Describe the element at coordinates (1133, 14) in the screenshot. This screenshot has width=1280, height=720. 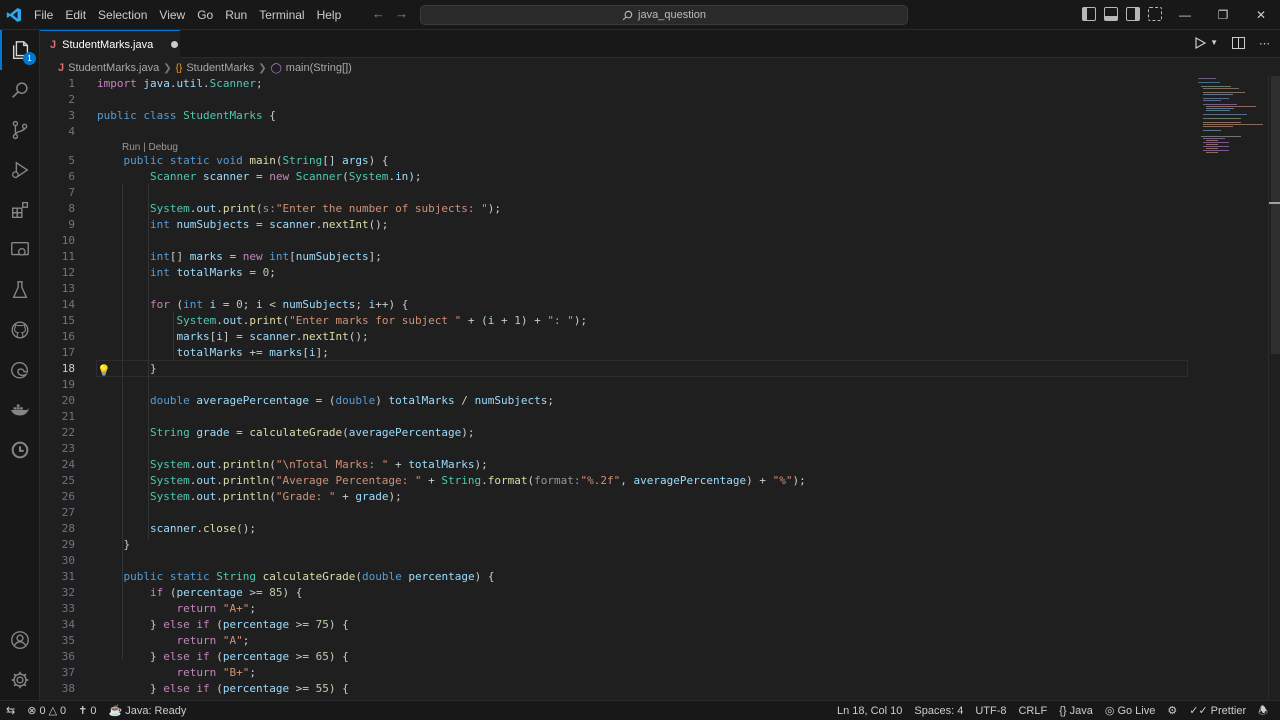
I see `toggle-secondary-sidebar-icon` at that location.